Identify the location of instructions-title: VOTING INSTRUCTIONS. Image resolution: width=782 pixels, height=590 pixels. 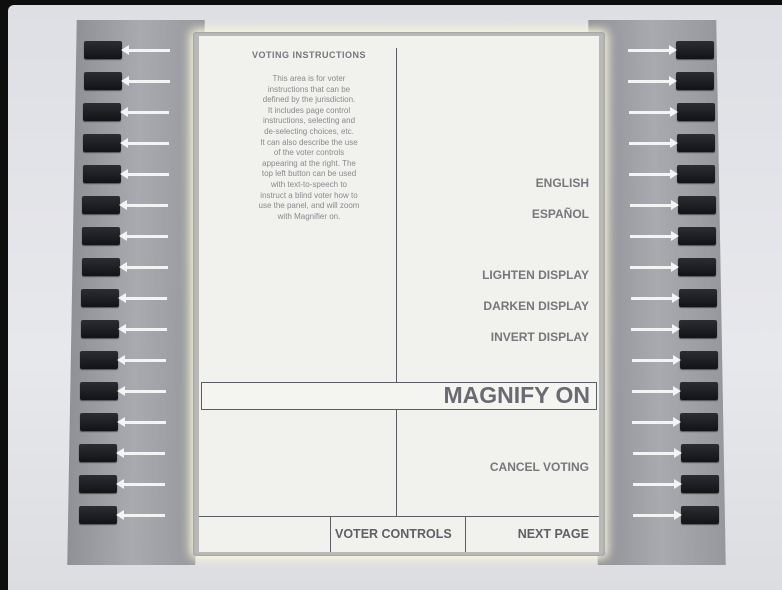
(308, 55).